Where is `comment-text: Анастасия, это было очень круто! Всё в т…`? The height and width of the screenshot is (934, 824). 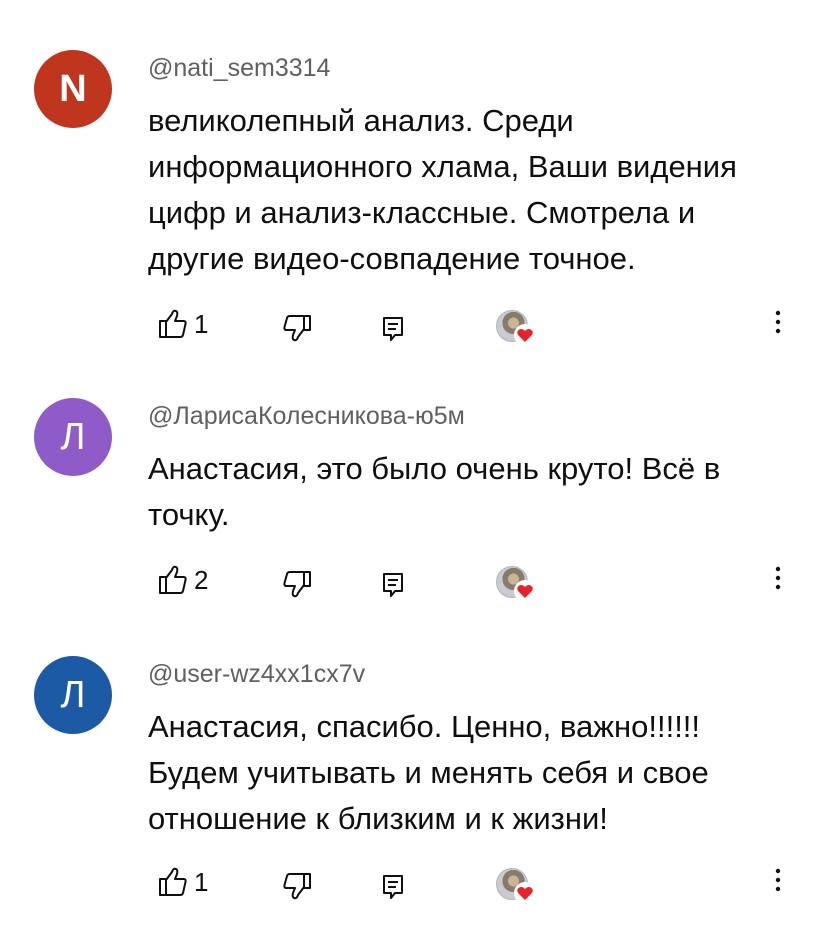
comment-text: Анастасия, это было очень круто! Всё в т… is located at coordinates (468, 492).